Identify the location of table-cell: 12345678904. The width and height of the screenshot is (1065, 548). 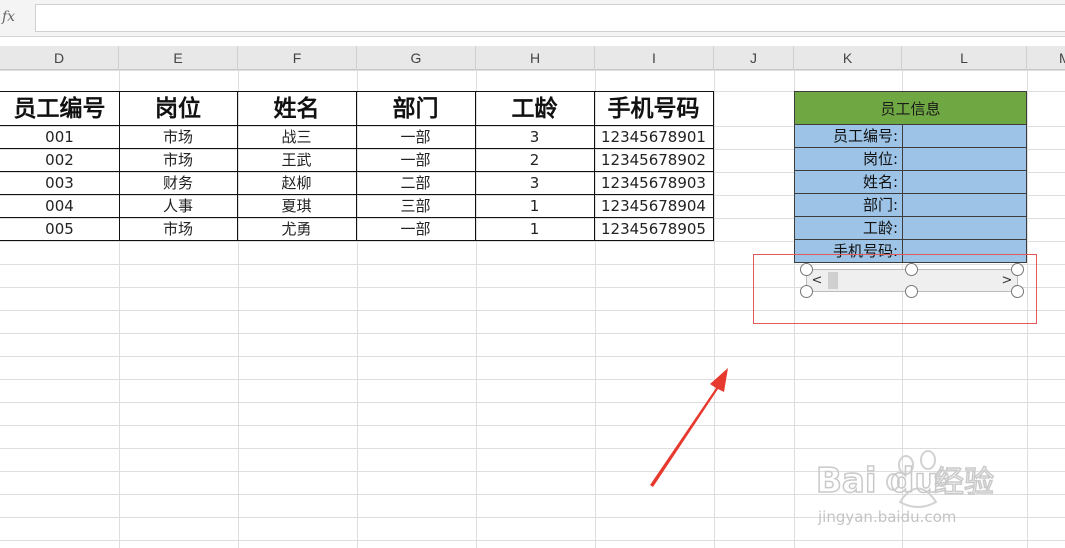
(653, 206).